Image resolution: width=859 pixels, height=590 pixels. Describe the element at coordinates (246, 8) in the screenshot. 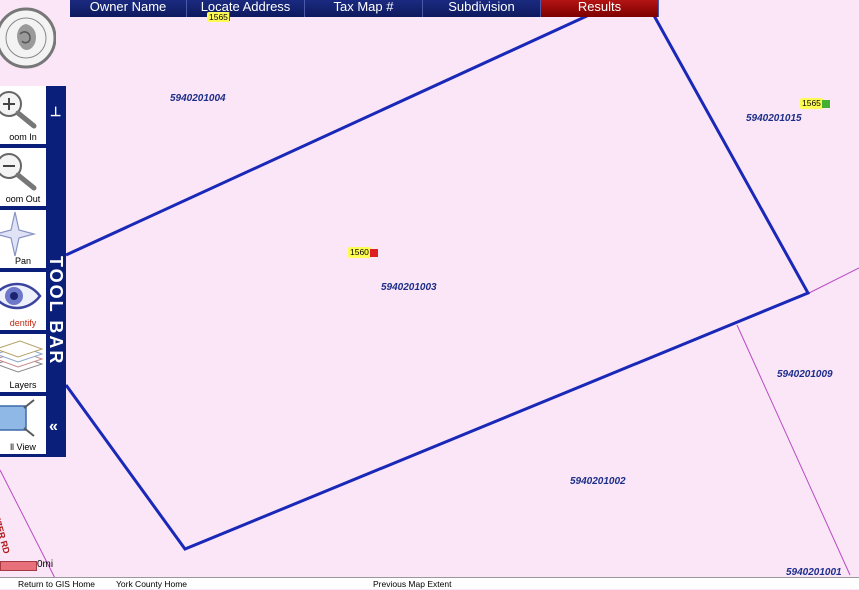

I see `tab-locate-address: Locate Address` at that location.